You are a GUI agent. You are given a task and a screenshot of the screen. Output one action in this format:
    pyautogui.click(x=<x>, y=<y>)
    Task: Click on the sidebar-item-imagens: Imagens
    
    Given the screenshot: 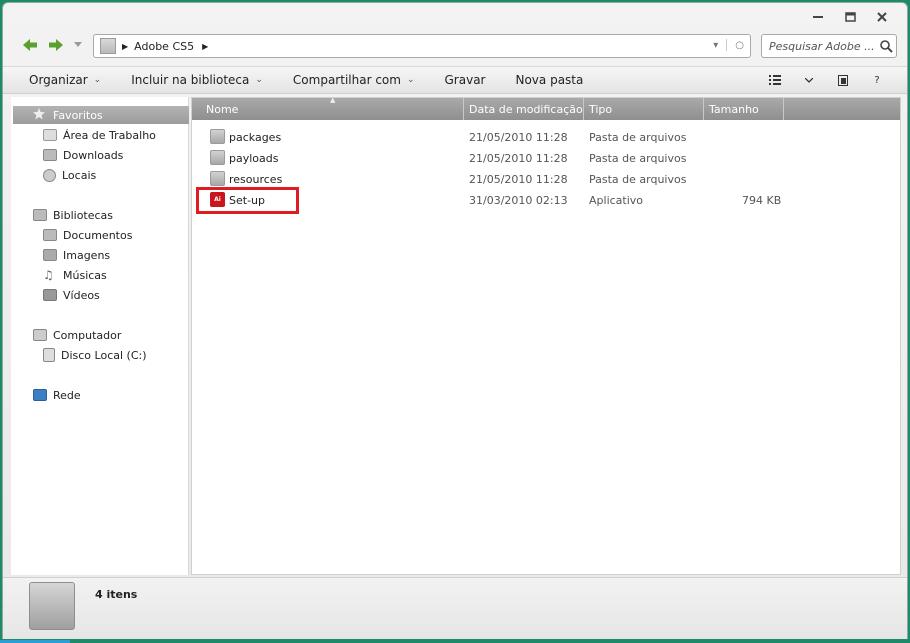 What is the action you would take?
    pyautogui.click(x=76, y=255)
    